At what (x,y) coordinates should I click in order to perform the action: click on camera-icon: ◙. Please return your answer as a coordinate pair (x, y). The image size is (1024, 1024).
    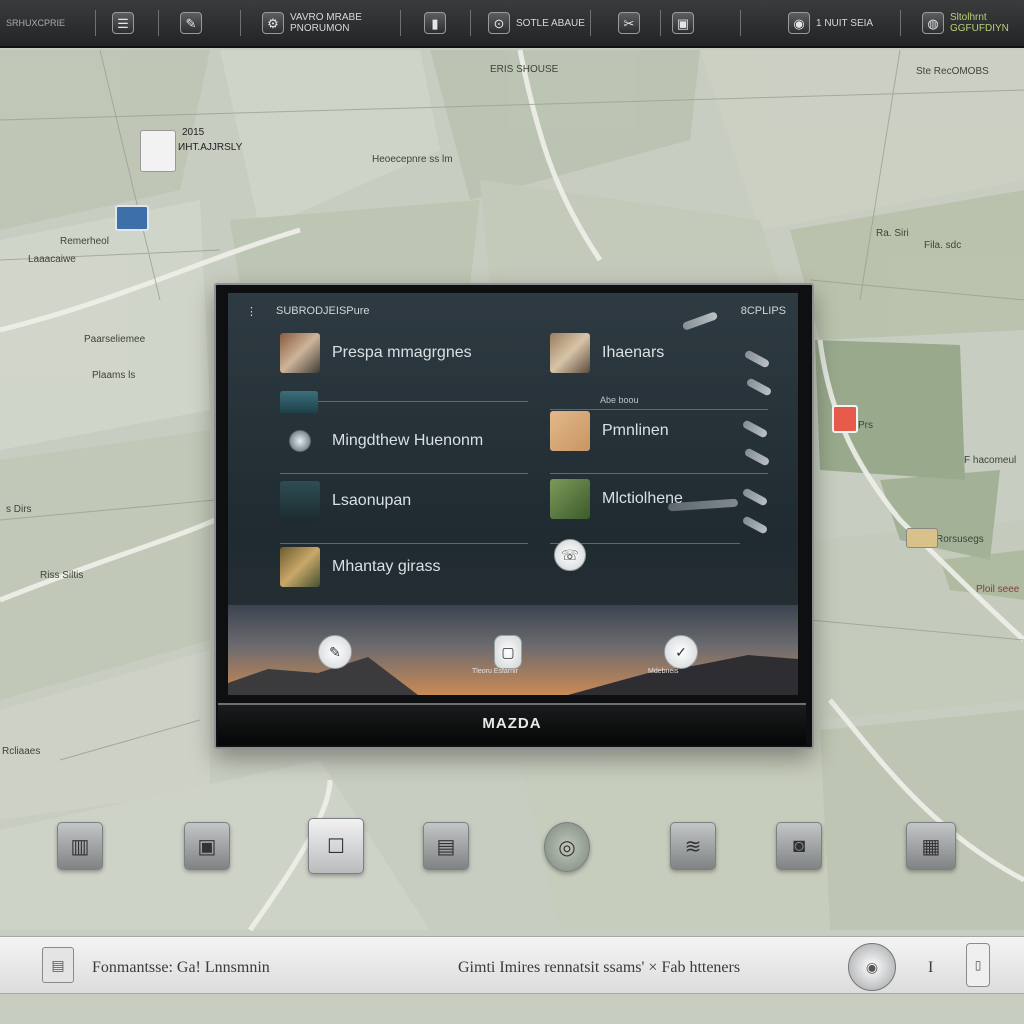
    Looking at the image, I should click on (799, 845).